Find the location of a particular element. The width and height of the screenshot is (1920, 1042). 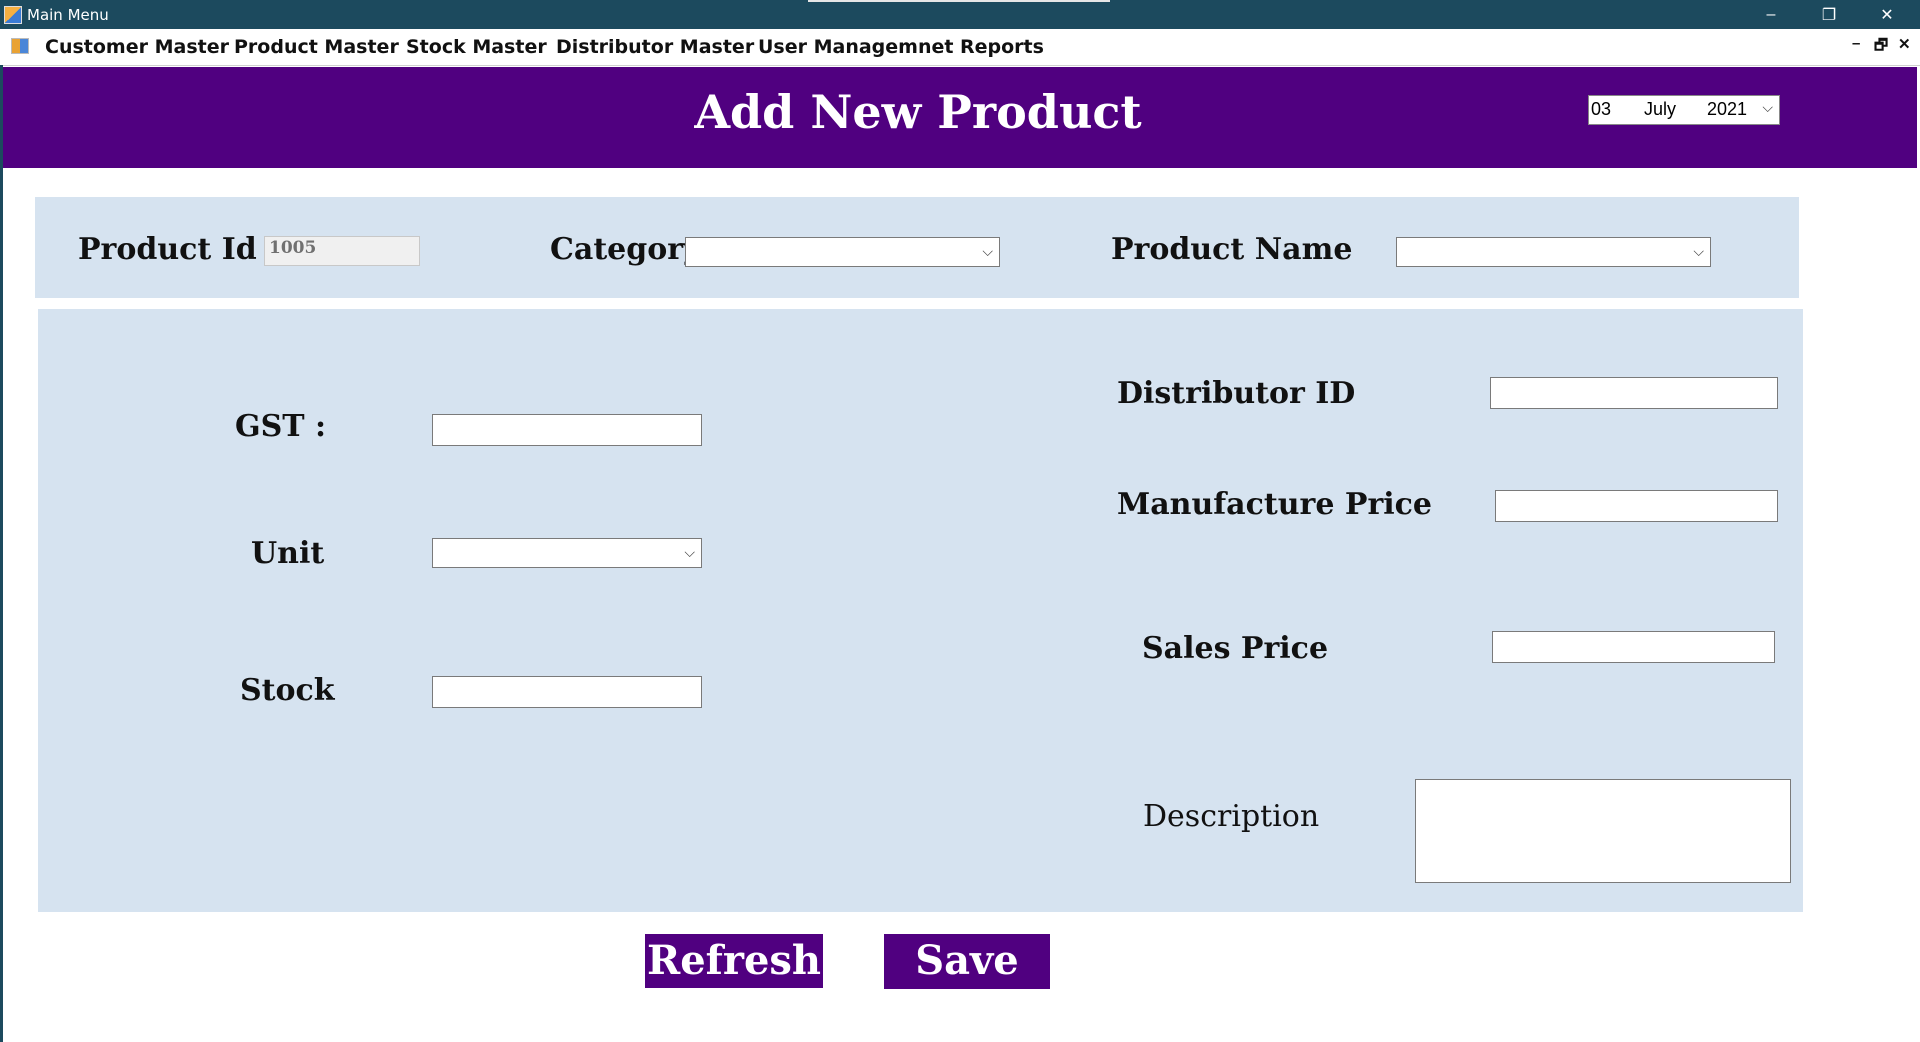

mdi-restore-icon: 🗗 is located at coordinates (1881, 47).